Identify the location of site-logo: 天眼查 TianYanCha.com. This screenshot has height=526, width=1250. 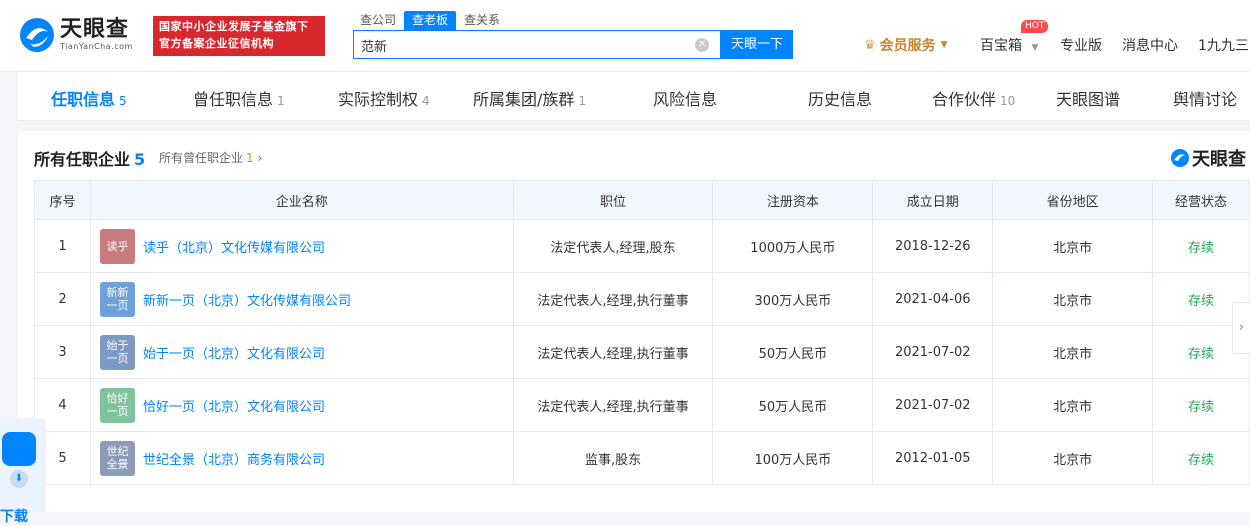
(75, 35).